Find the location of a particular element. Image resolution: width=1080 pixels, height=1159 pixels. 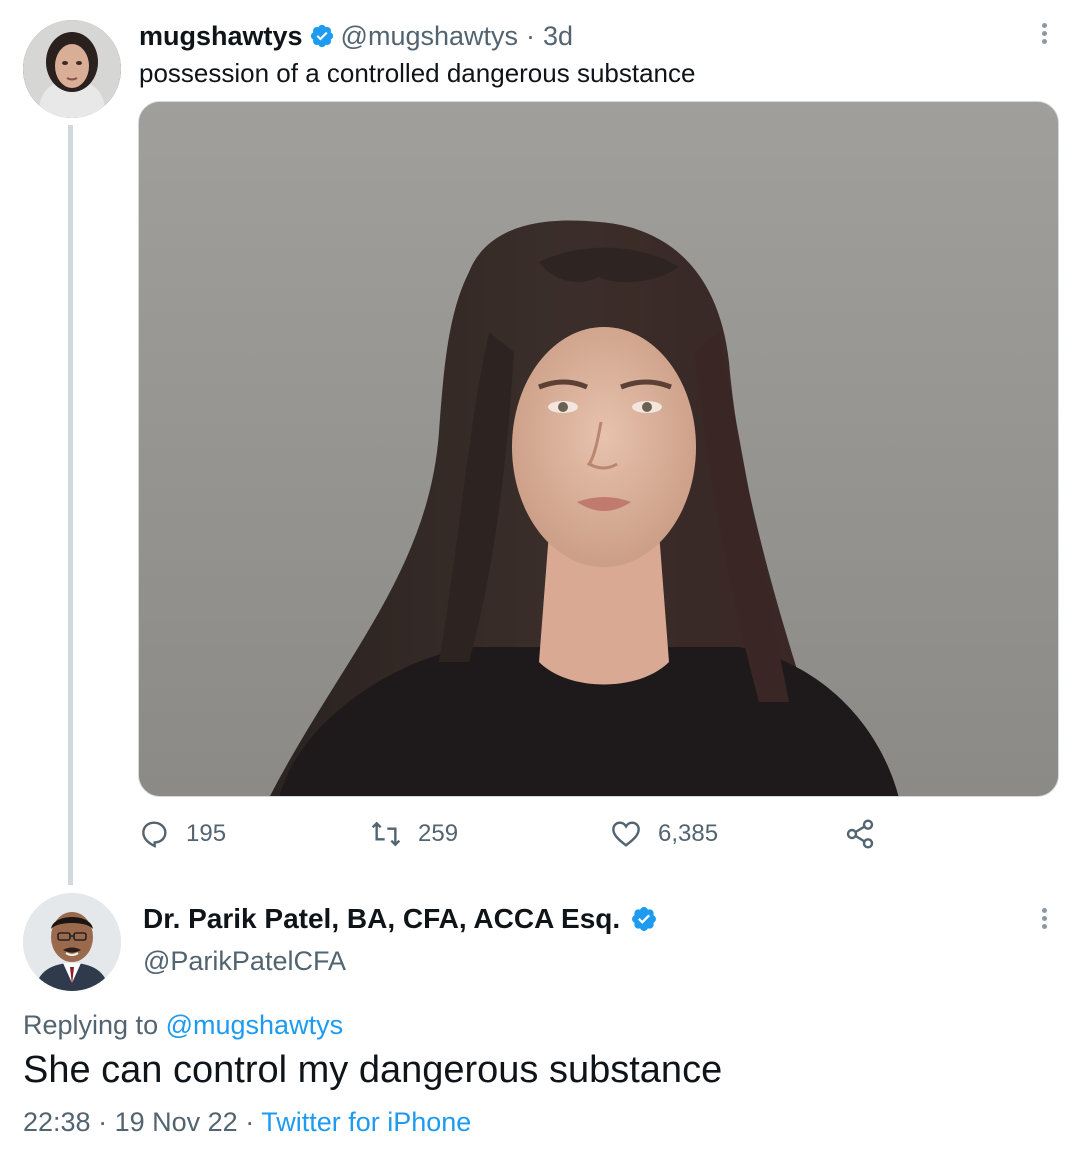

thread-connector-line is located at coordinates (70, 505).